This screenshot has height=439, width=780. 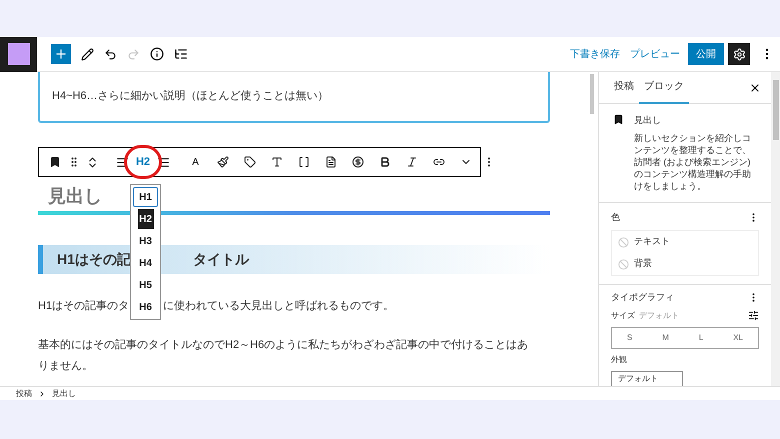 I want to click on heading-block-text: H1はその記, so click(x=94, y=259).